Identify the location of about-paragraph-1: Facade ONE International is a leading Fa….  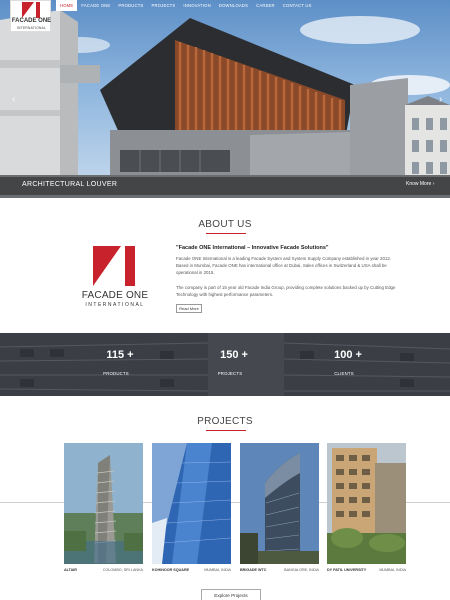
(284, 265).